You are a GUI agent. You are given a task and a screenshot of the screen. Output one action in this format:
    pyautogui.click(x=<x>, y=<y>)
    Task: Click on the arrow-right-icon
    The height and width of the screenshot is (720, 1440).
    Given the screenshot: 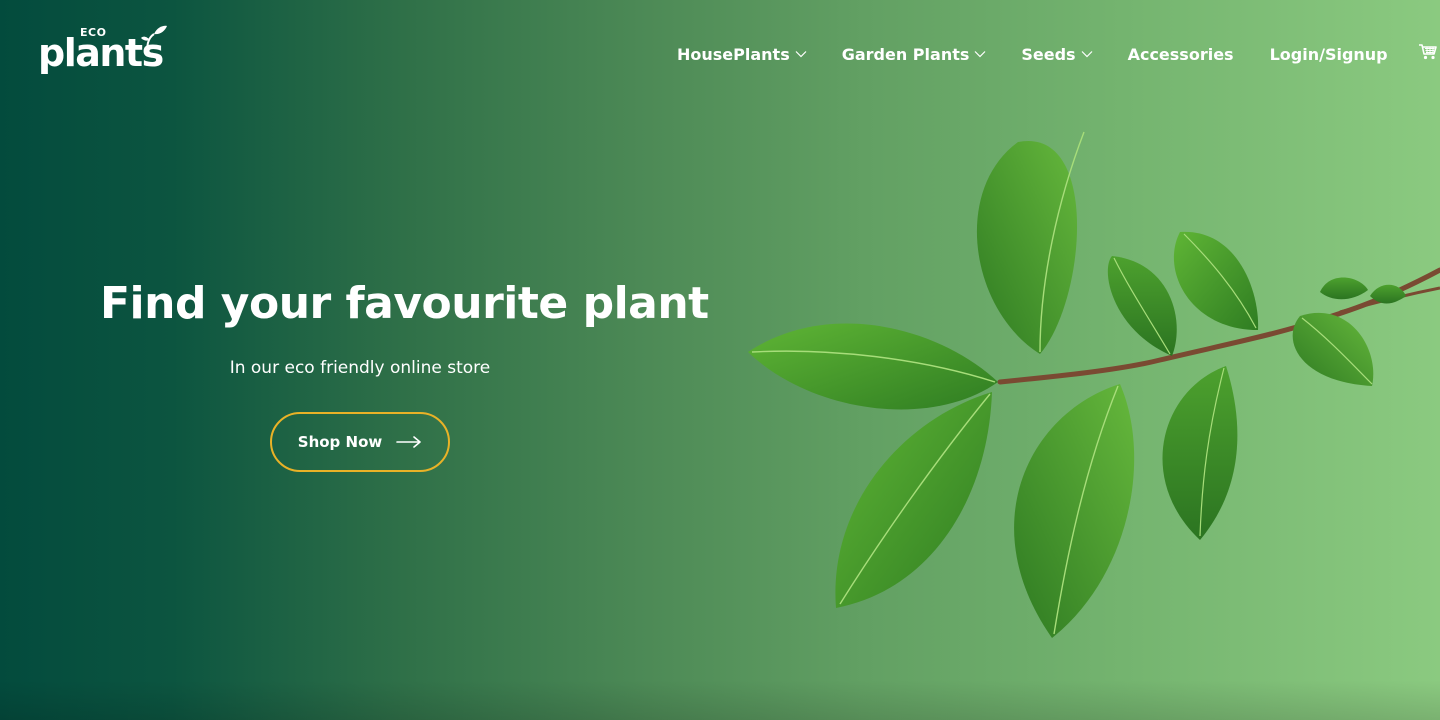 What is the action you would take?
    pyautogui.click(x=409, y=442)
    